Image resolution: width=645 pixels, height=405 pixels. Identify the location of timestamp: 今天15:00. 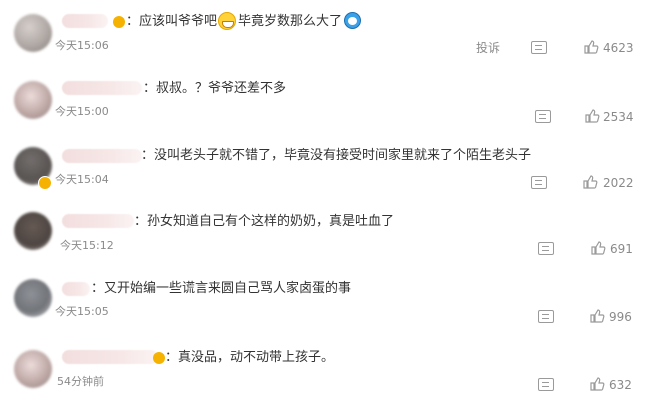
(82, 111).